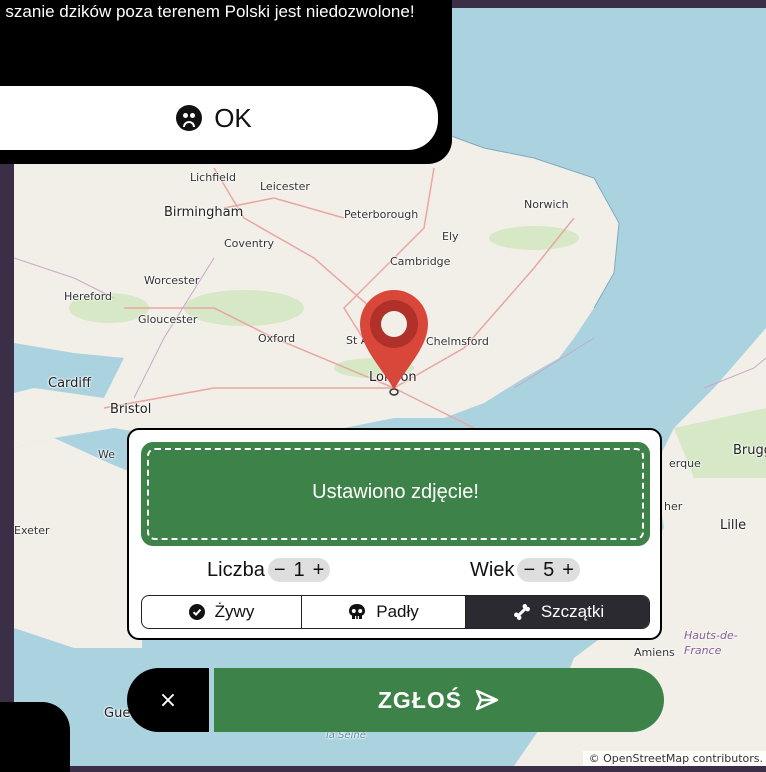 This screenshot has height=772, width=766. I want to click on age-label: Wiek, so click(492, 569).